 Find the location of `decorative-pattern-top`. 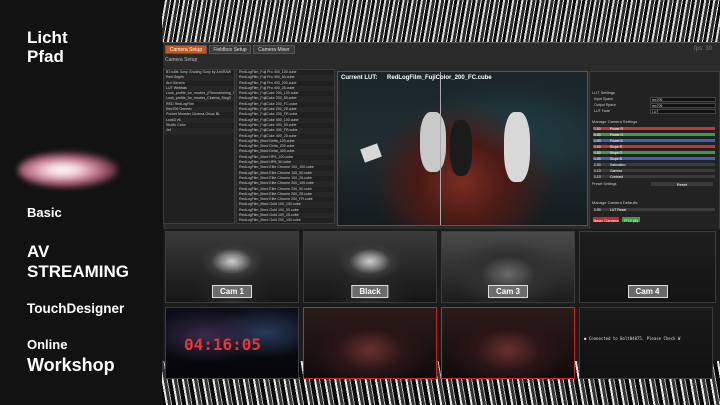

decorative-pattern-top is located at coordinates (441, 21).